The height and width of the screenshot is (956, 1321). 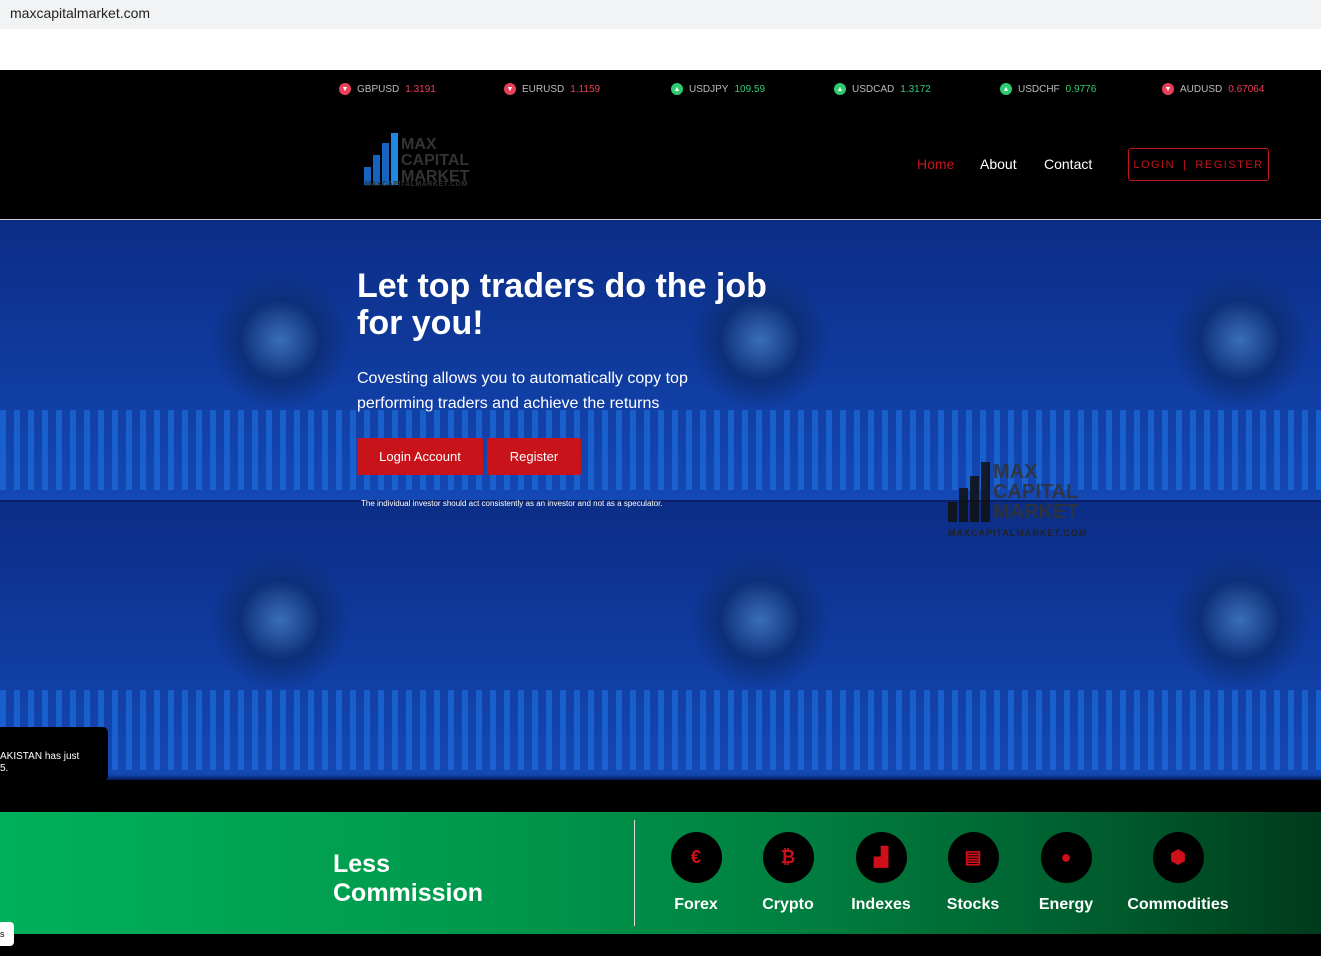 What do you see at coordinates (873, 89) in the screenshot?
I see `ticker-symbol: USDCAD` at bounding box center [873, 89].